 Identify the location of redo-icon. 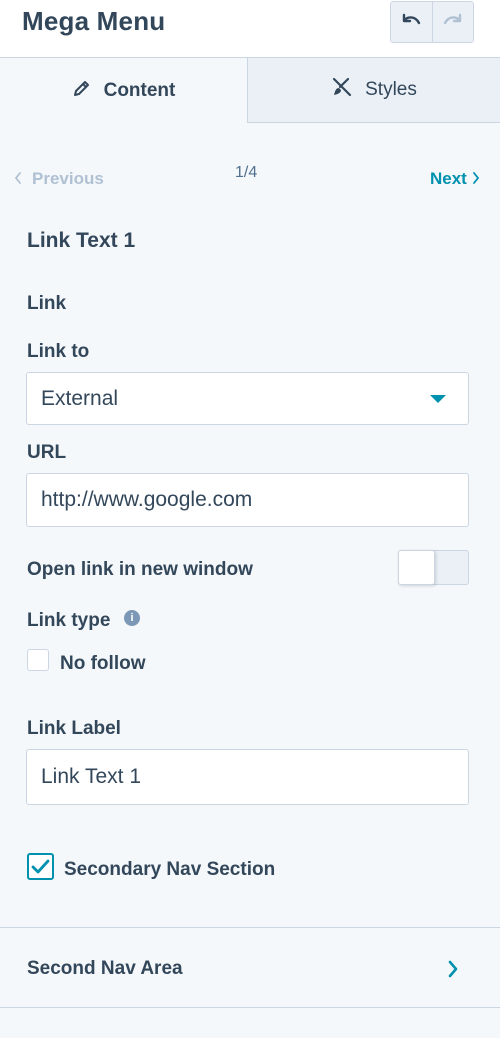
(453, 22).